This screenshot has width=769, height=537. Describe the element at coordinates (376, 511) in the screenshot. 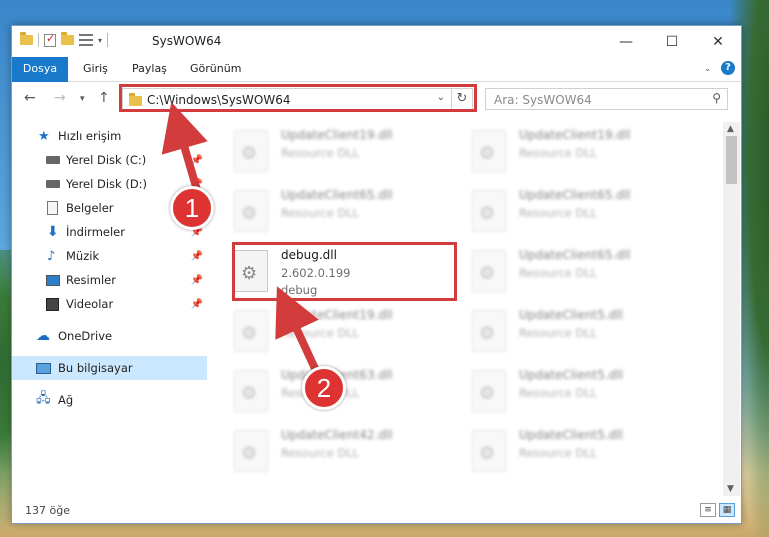

I see `status-bar: 137 öğe ≡ ▦` at that location.